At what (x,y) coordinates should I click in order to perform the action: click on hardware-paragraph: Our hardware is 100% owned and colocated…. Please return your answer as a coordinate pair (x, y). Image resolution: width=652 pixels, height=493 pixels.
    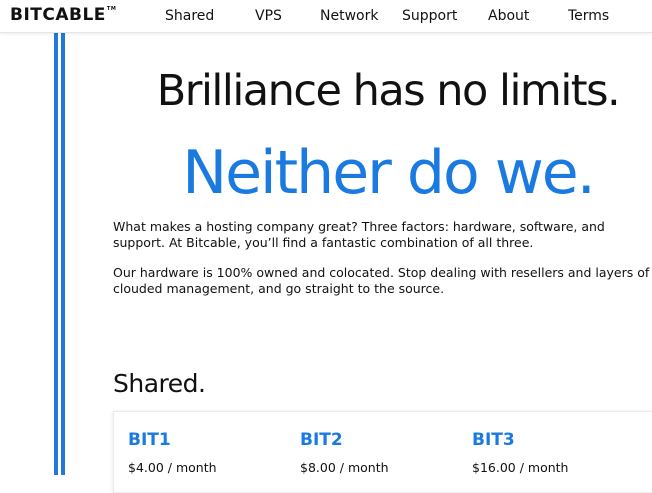
    Looking at the image, I should click on (382, 281).